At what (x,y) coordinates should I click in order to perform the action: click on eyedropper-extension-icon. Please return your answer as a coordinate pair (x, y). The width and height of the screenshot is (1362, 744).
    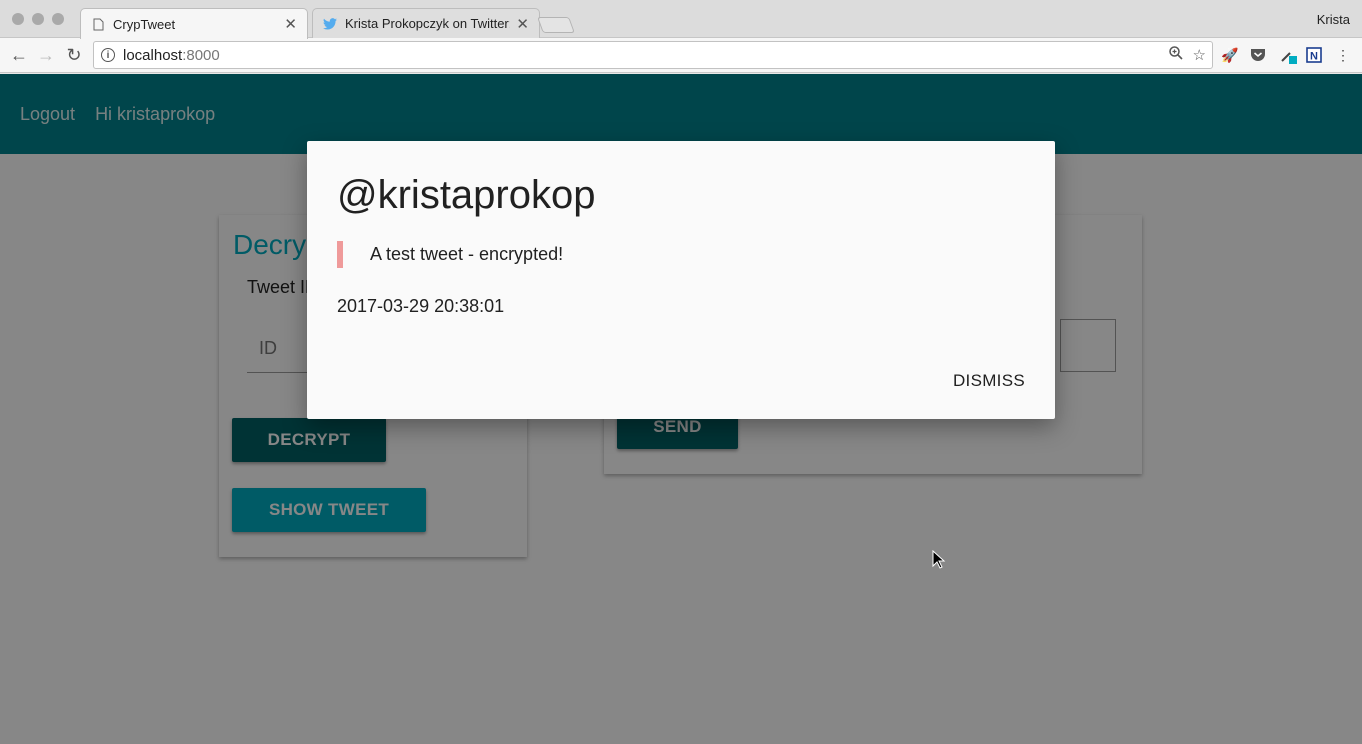
    Looking at the image, I should click on (1288, 55).